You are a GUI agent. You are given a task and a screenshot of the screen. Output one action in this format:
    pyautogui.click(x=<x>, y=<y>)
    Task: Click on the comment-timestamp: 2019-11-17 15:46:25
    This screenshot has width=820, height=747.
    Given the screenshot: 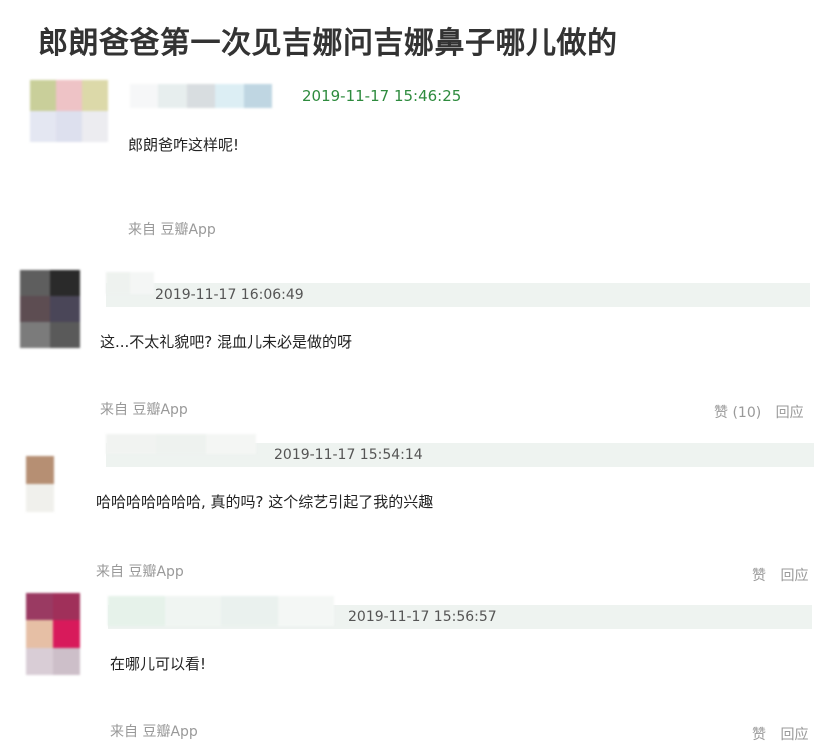 What is the action you would take?
    pyautogui.click(x=382, y=96)
    